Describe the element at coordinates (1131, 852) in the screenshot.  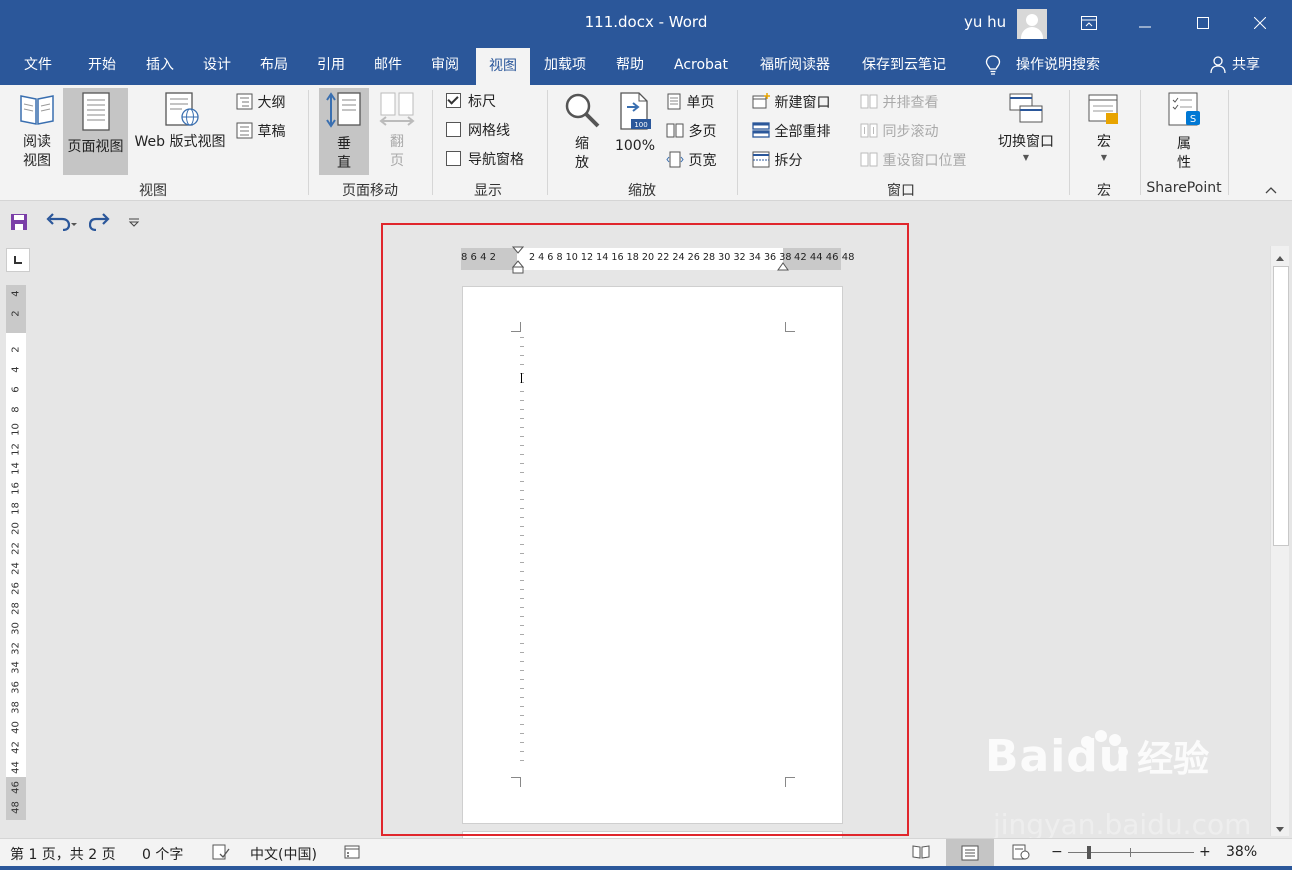
I see `zoom-slider` at that location.